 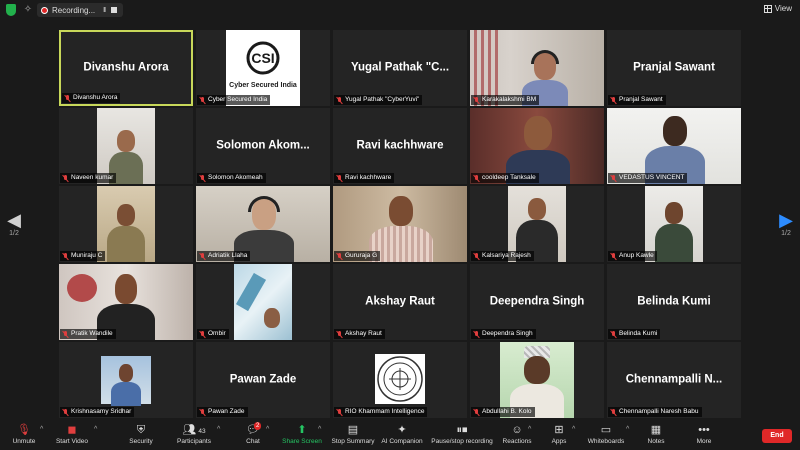 What do you see at coordinates (11, 10) in the screenshot?
I see `security-shield-icon` at bounding box center [11, 10].